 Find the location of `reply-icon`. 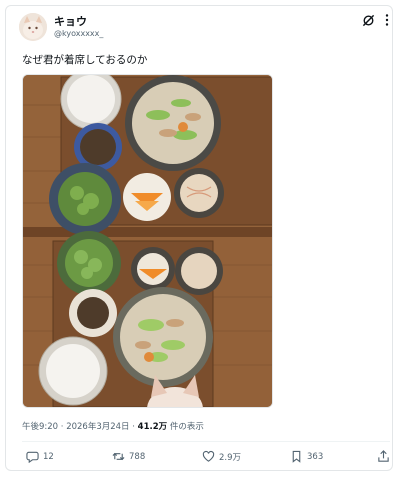

reply-icon is located at coordinates (32, 457).